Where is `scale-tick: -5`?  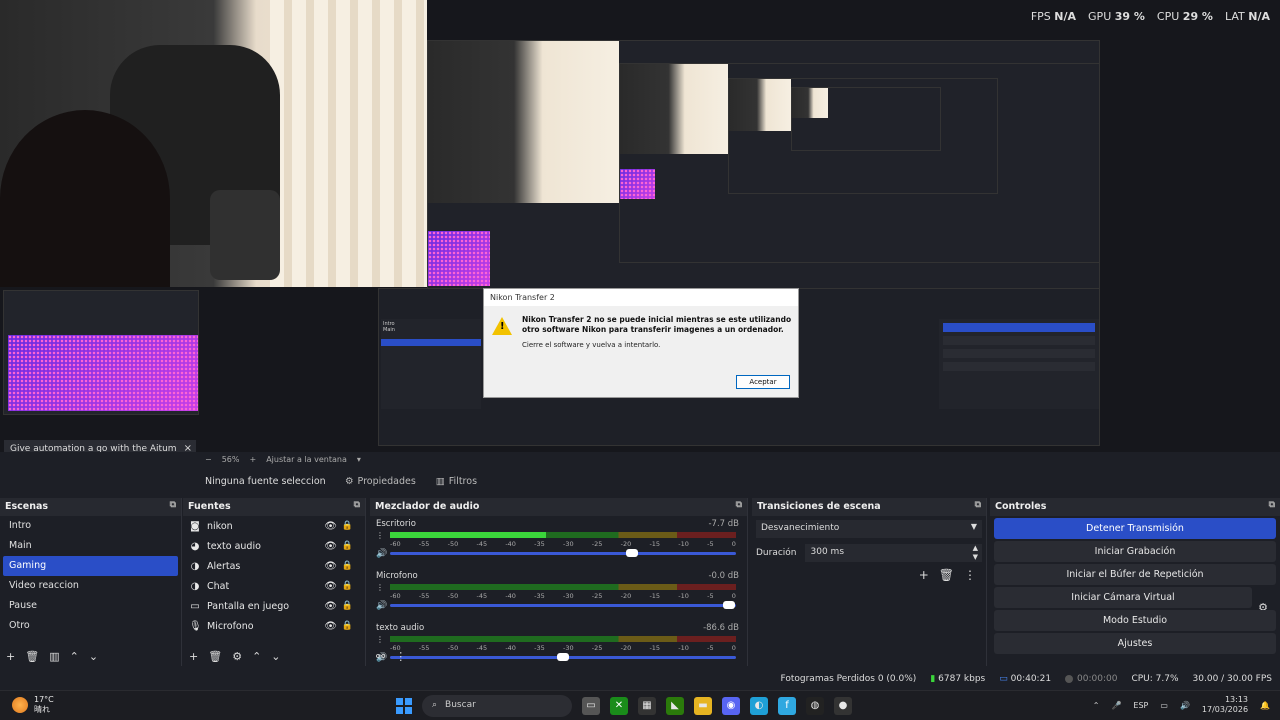 scale-tick: -5 is located at coordinates (710, 544).